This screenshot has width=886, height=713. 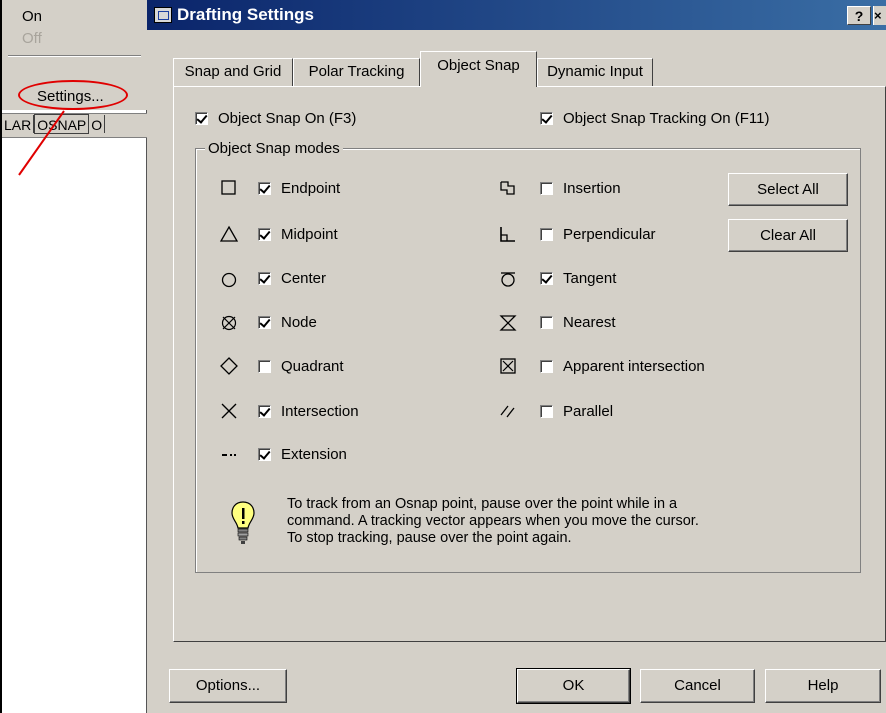 I want to click on insertion-label: Insertion, so click(x=592, y=188).